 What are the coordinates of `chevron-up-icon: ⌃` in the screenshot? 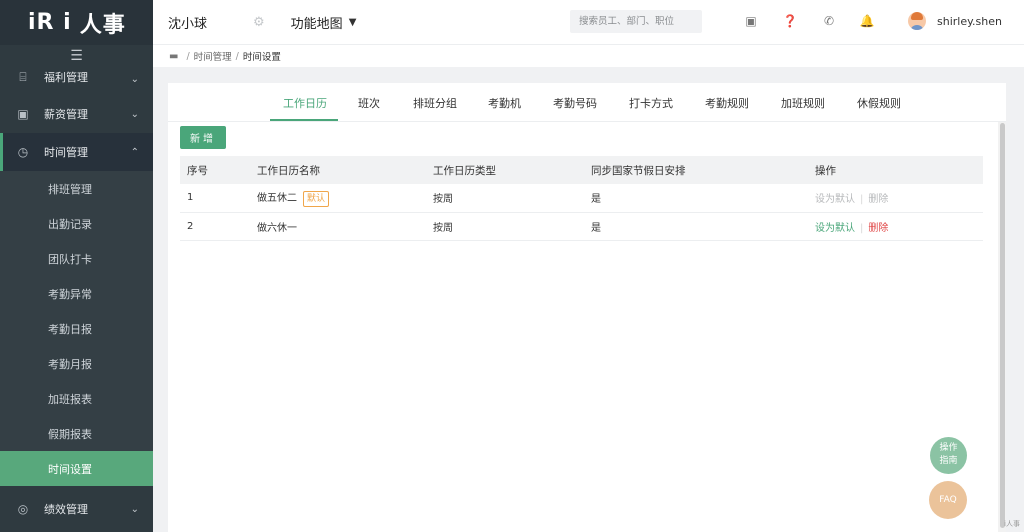 It's located at (134, 152).